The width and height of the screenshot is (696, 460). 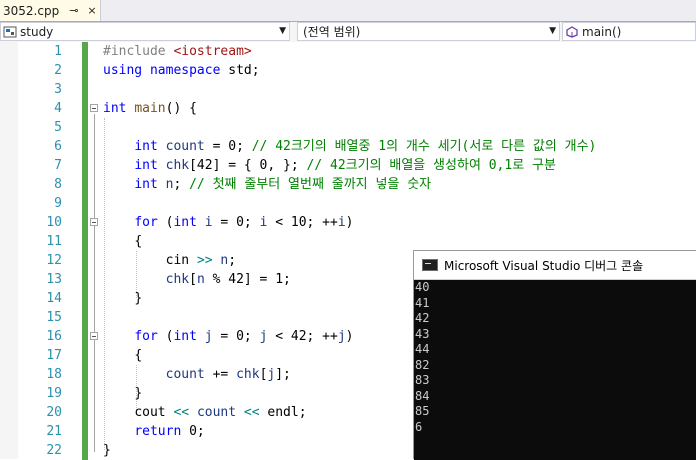 I want to click on scope-dropdown: (전역 범위) ▼, so click(x=428, y=31).